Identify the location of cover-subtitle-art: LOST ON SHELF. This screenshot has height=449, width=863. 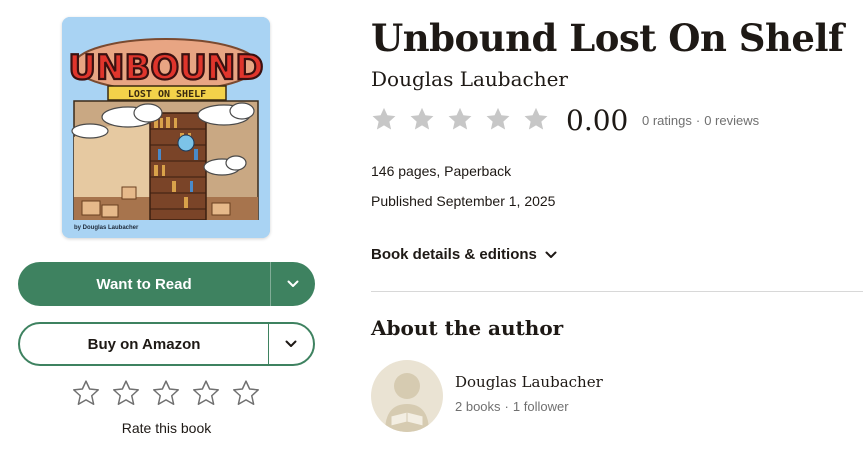
(167, 94).